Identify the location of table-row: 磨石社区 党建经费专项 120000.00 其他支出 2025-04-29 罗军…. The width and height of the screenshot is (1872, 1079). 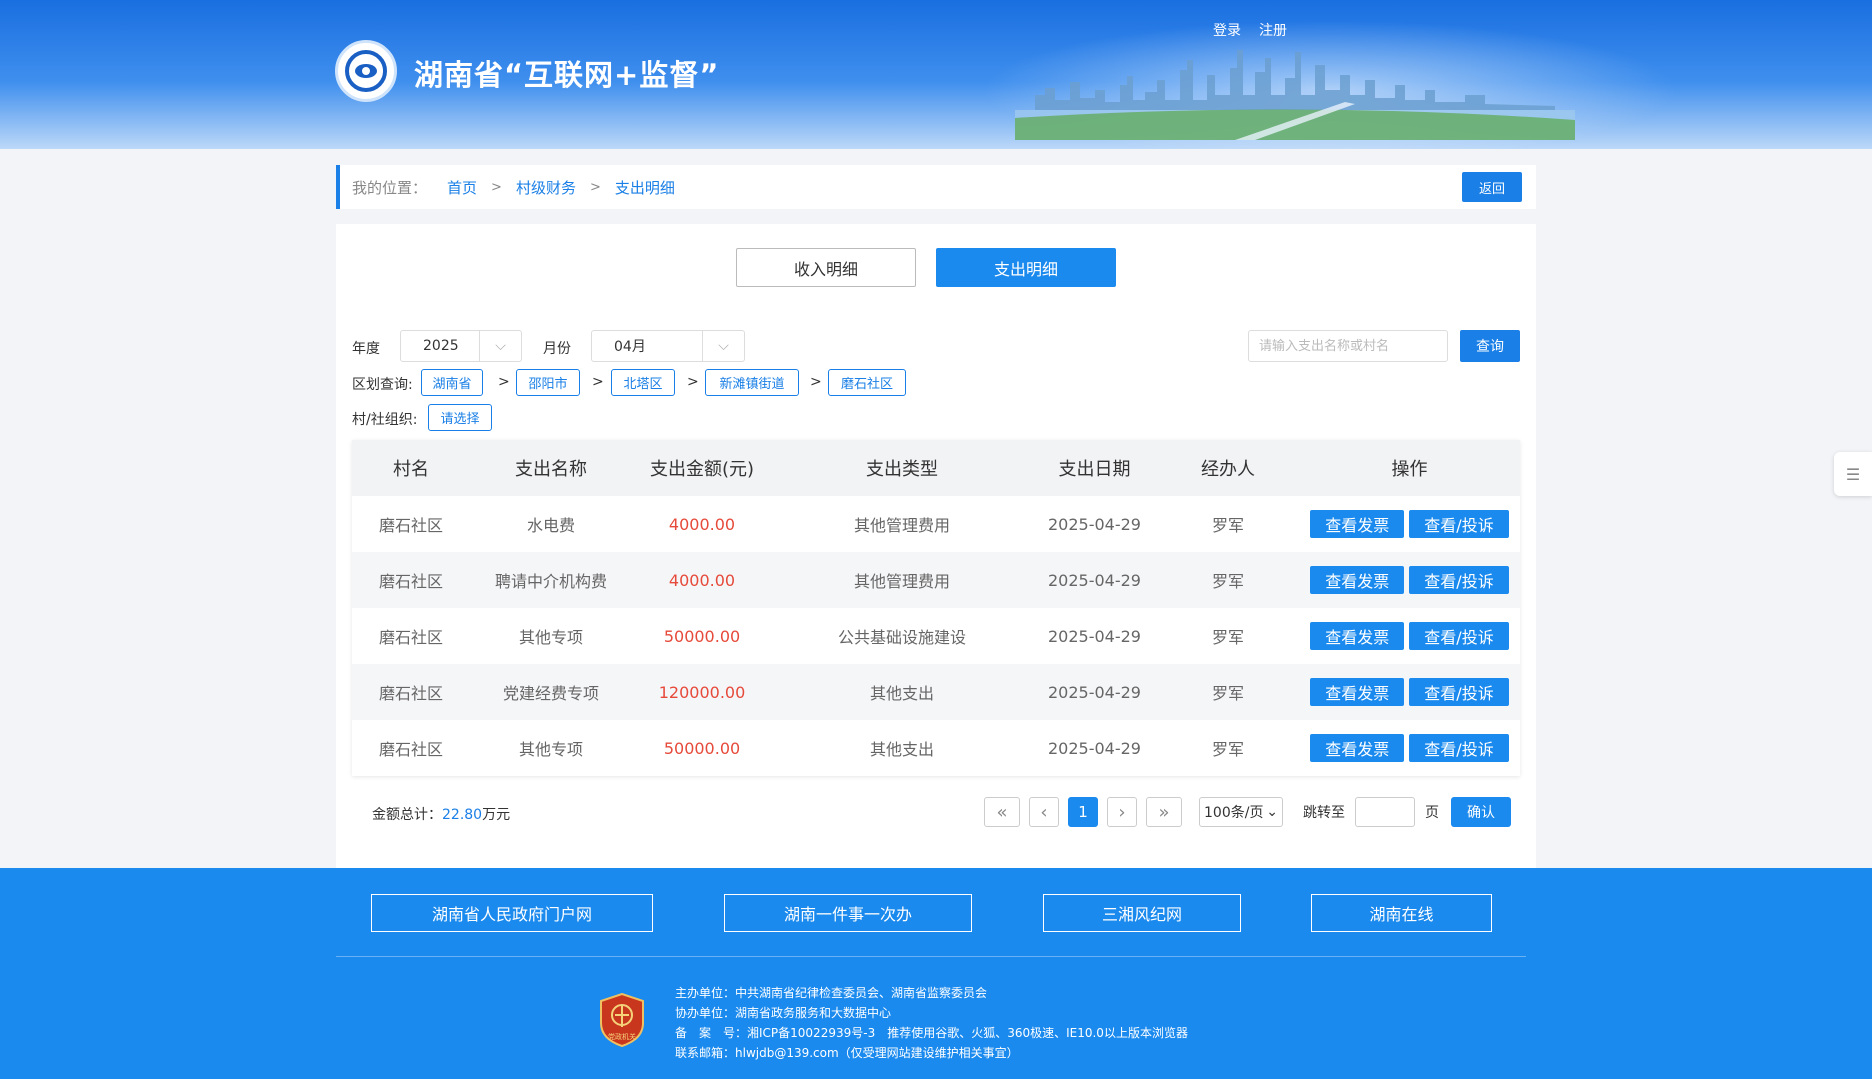
(936, 692).